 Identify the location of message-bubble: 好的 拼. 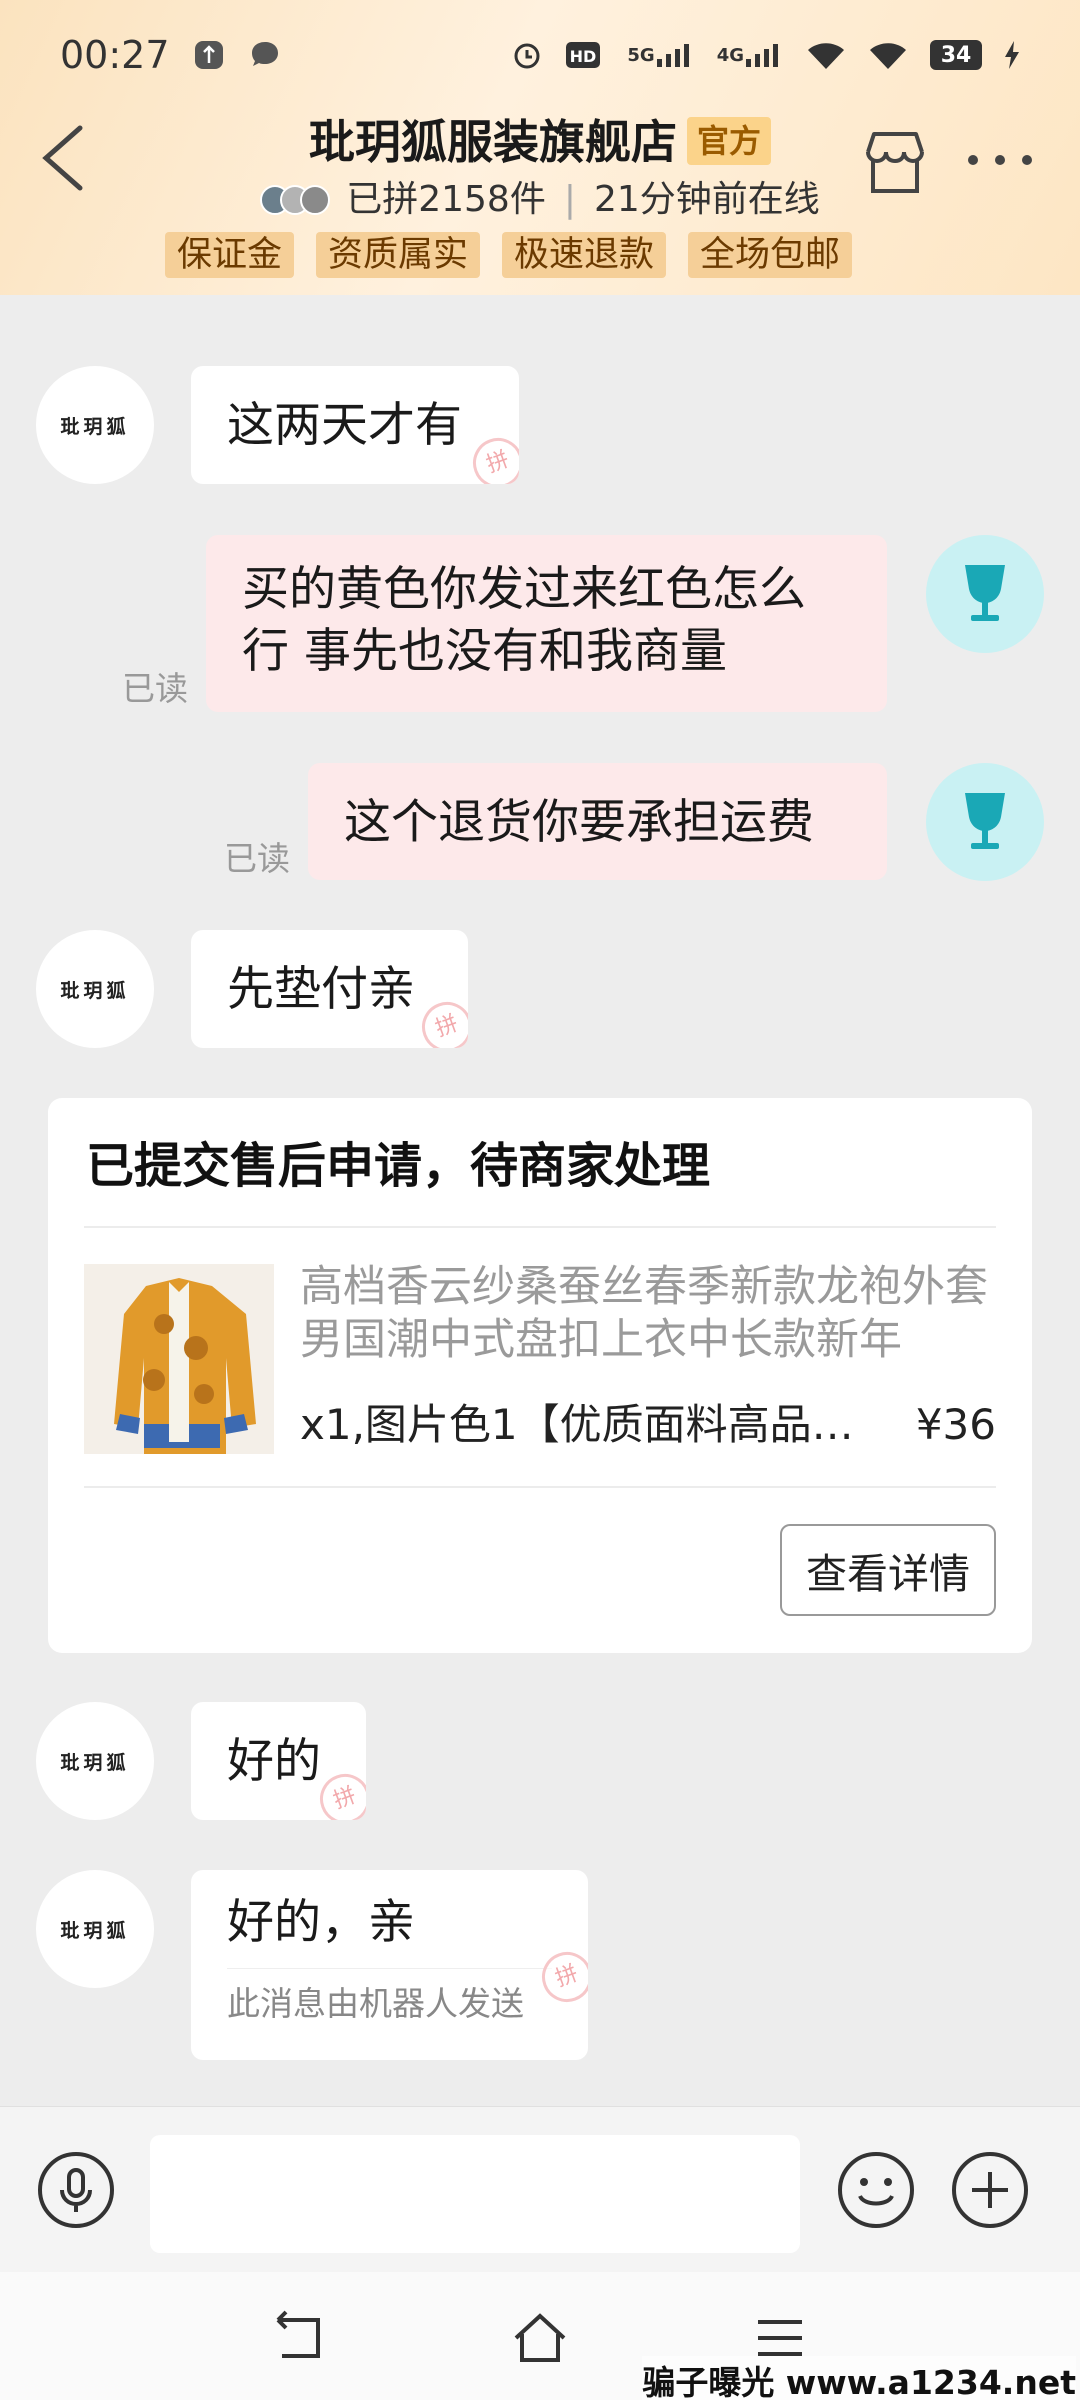
(278, 1761).